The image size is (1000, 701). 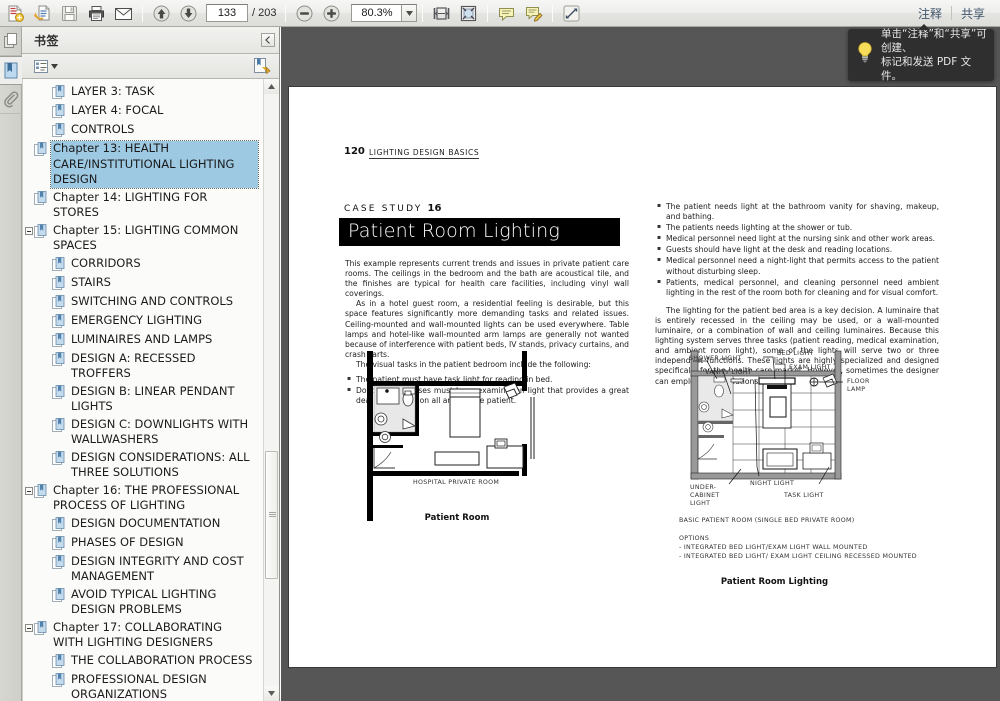 I want to click on next-page-button, so click(x=188, y=13).